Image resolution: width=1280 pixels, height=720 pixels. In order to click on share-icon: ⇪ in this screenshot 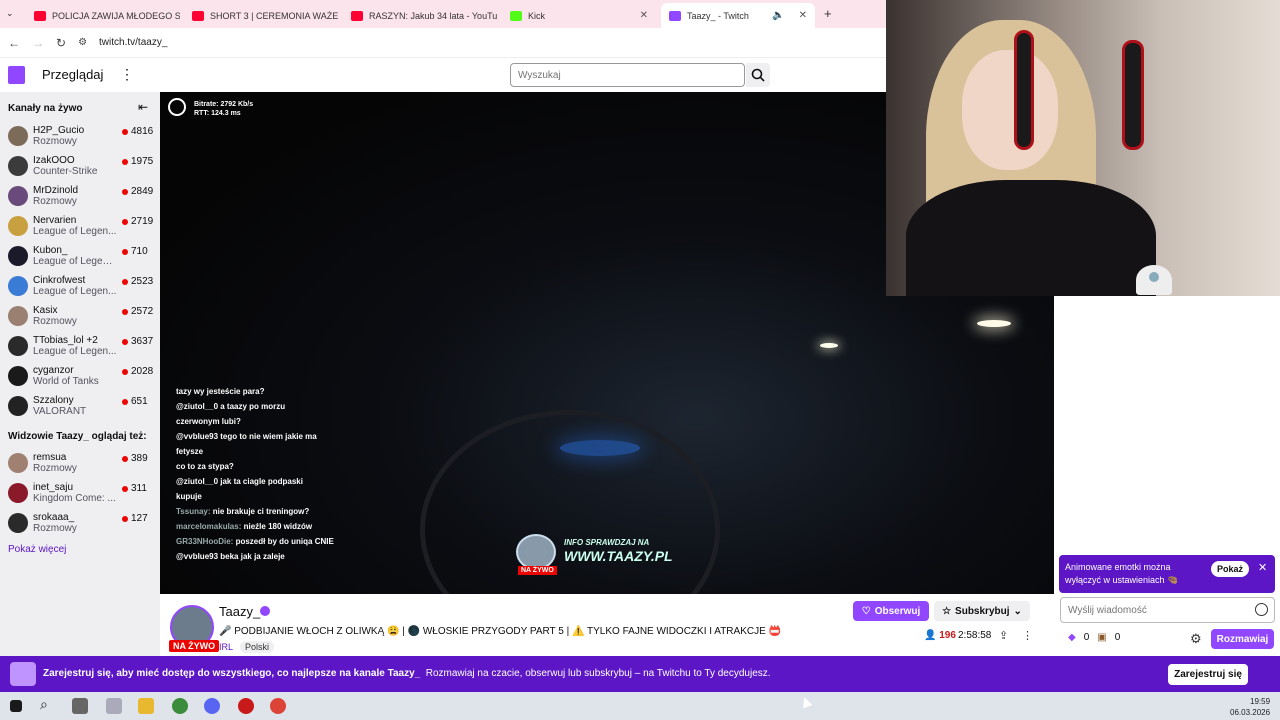, I will do `click(1003, 635)`.